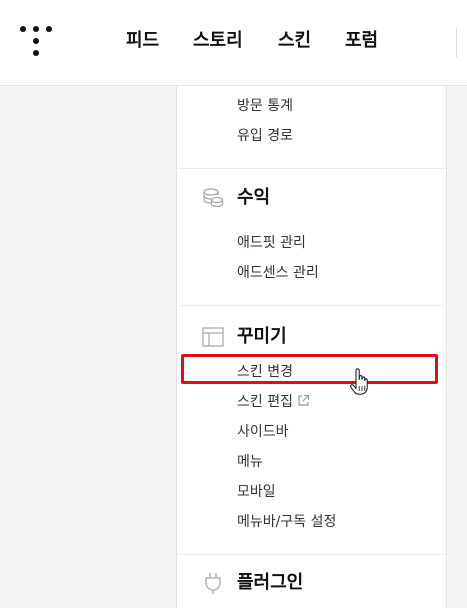 This screenshot has width=467, height=608. I want to click on section-title-decorate: 꾸미기, so click(262, 337).